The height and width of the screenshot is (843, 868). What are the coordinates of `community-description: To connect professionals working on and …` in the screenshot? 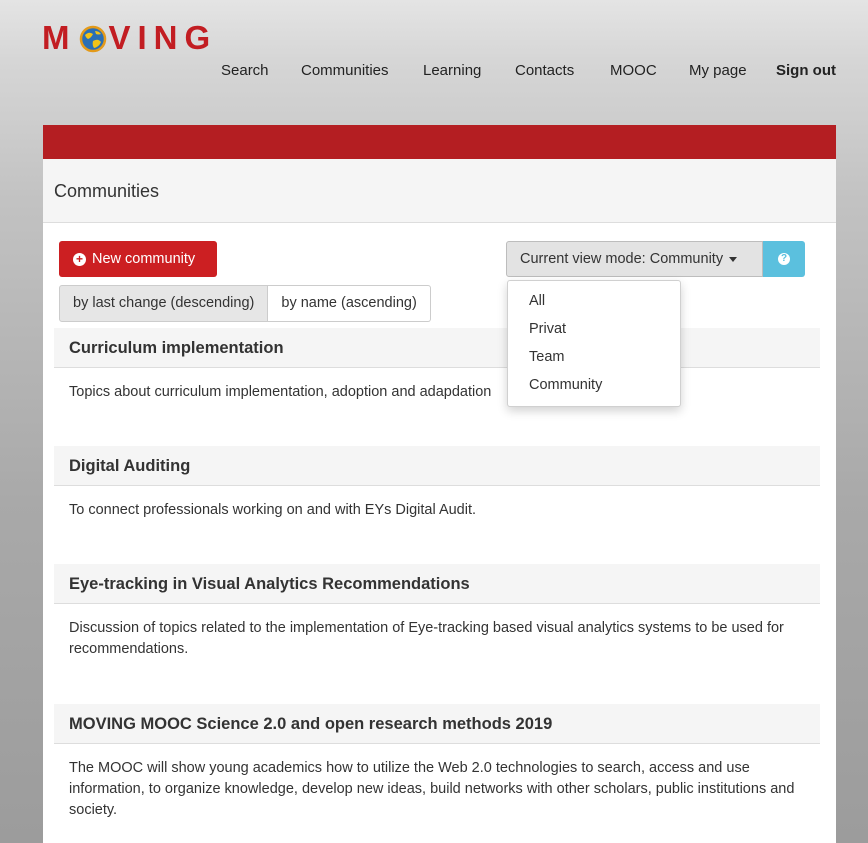 It's located at (273, 510).